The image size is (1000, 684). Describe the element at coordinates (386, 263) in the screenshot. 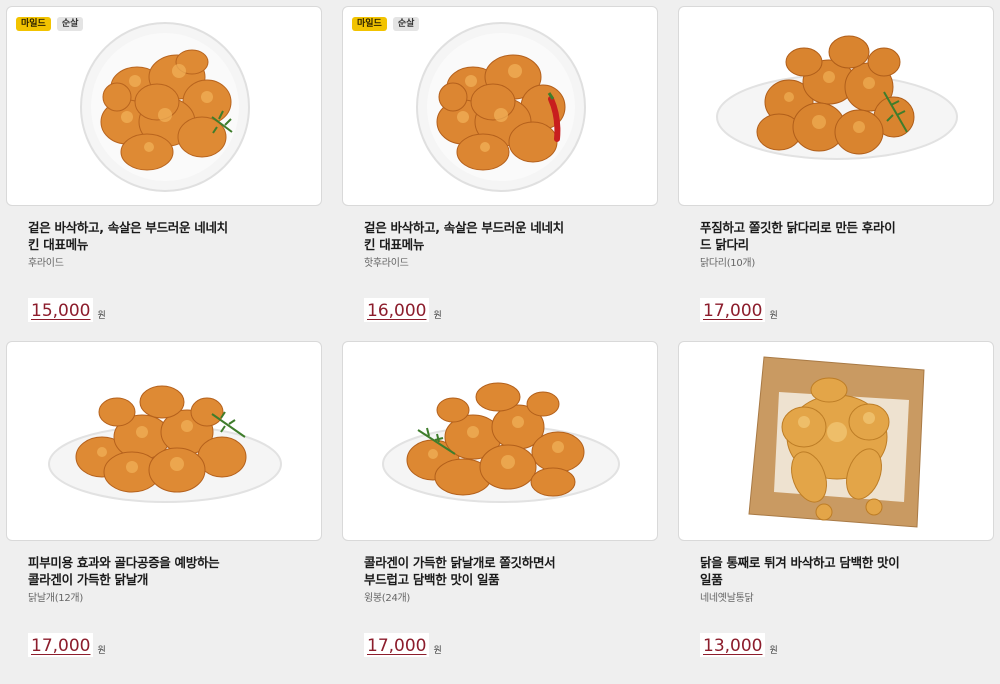

I see `product-name: 핫후라이드` at that location.